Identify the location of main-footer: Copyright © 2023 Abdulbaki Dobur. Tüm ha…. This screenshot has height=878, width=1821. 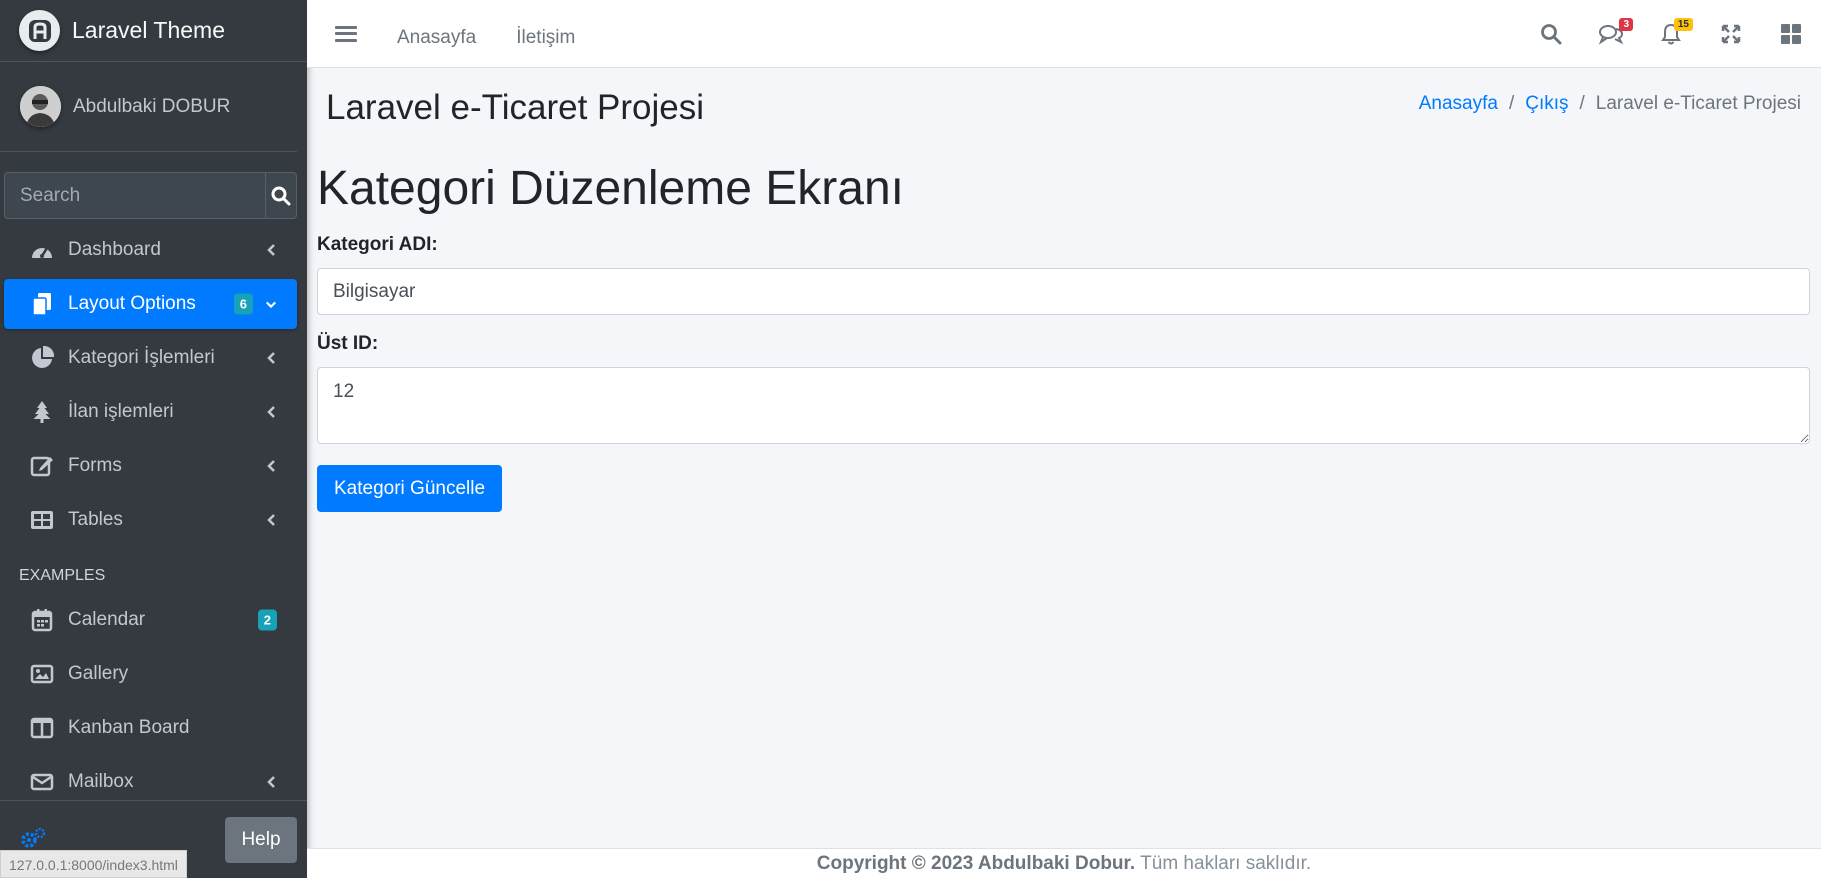
(1064, 863).